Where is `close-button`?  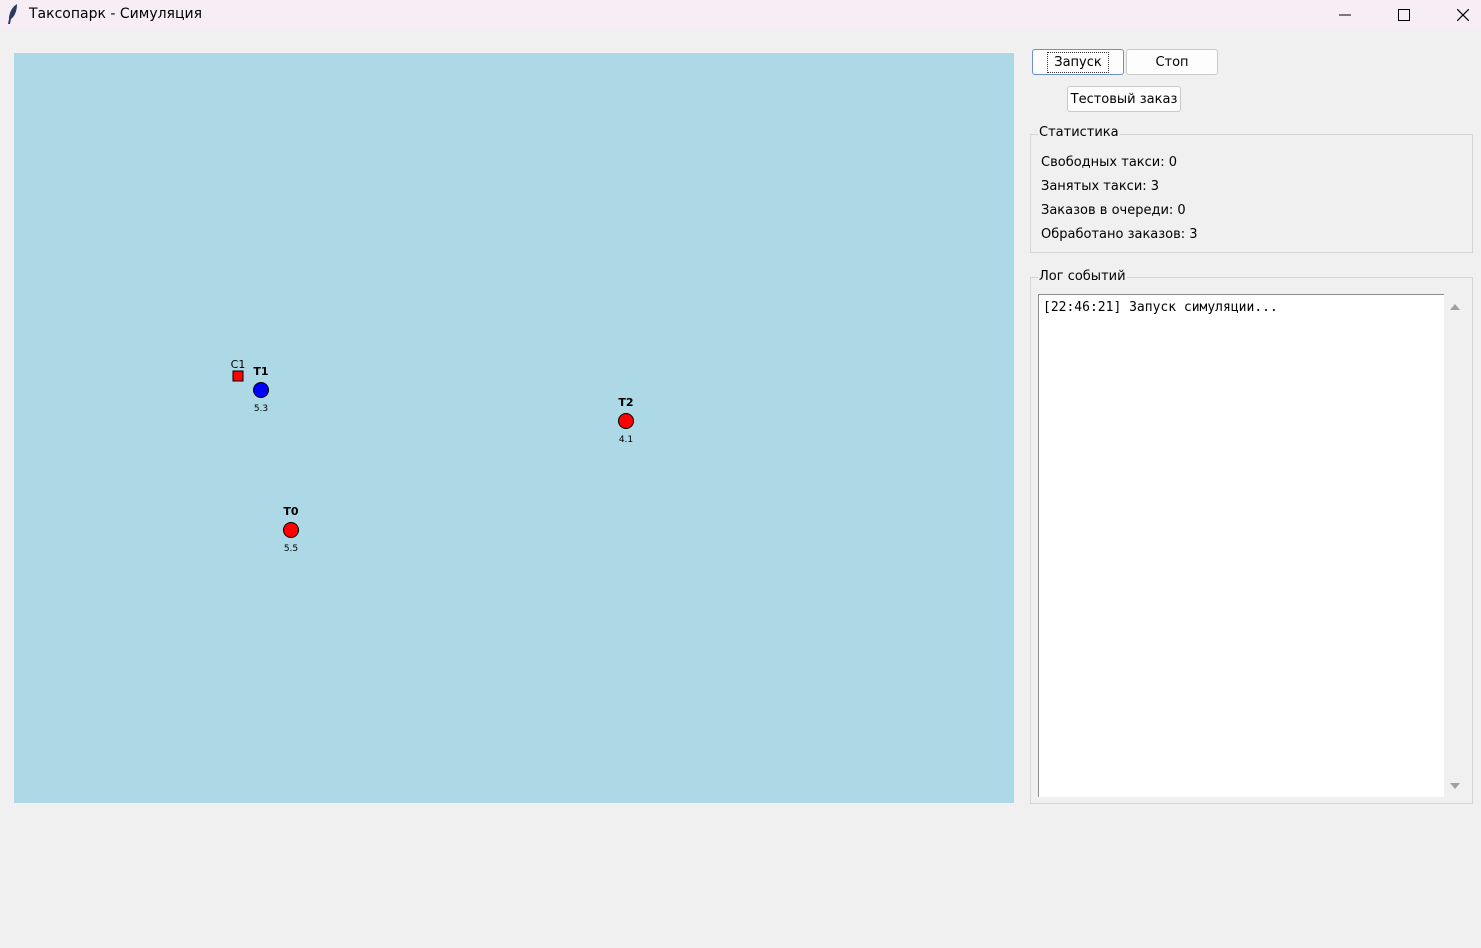 close-button is located at coordinates (1460, 15).